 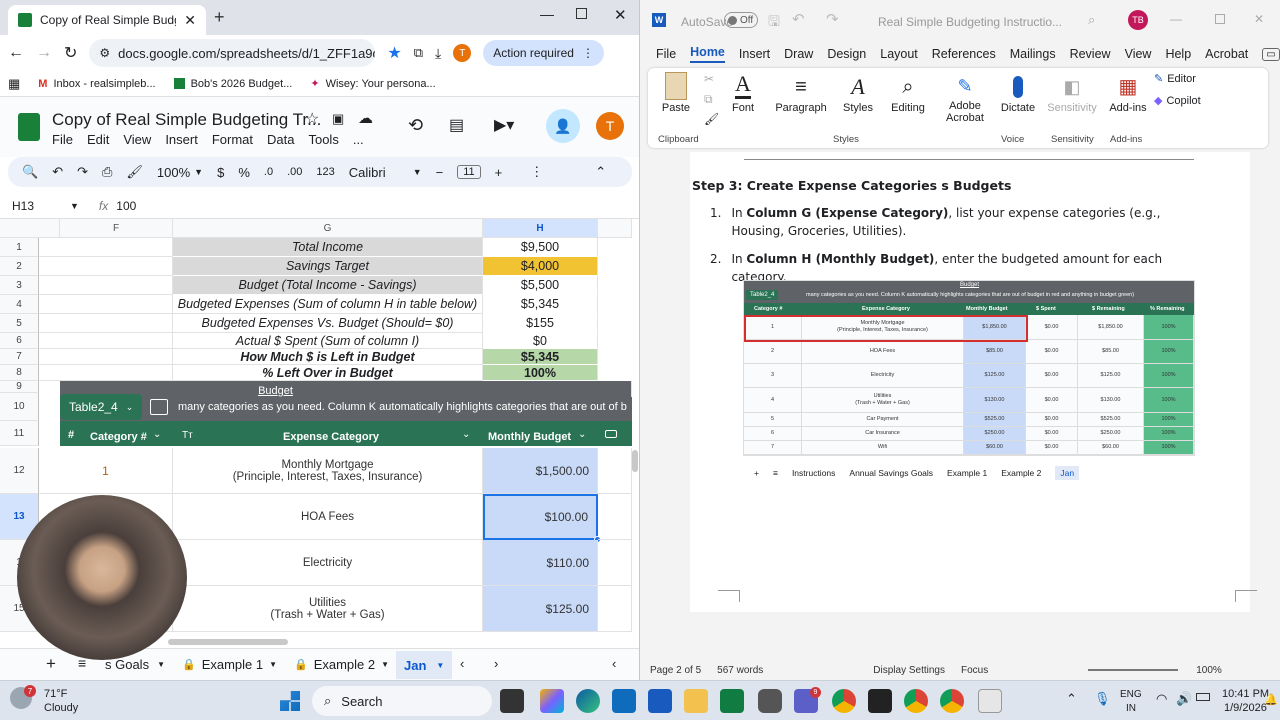 I want to click on budget-label: Budget (Total Income - Savings), so click(x=328, y=285).